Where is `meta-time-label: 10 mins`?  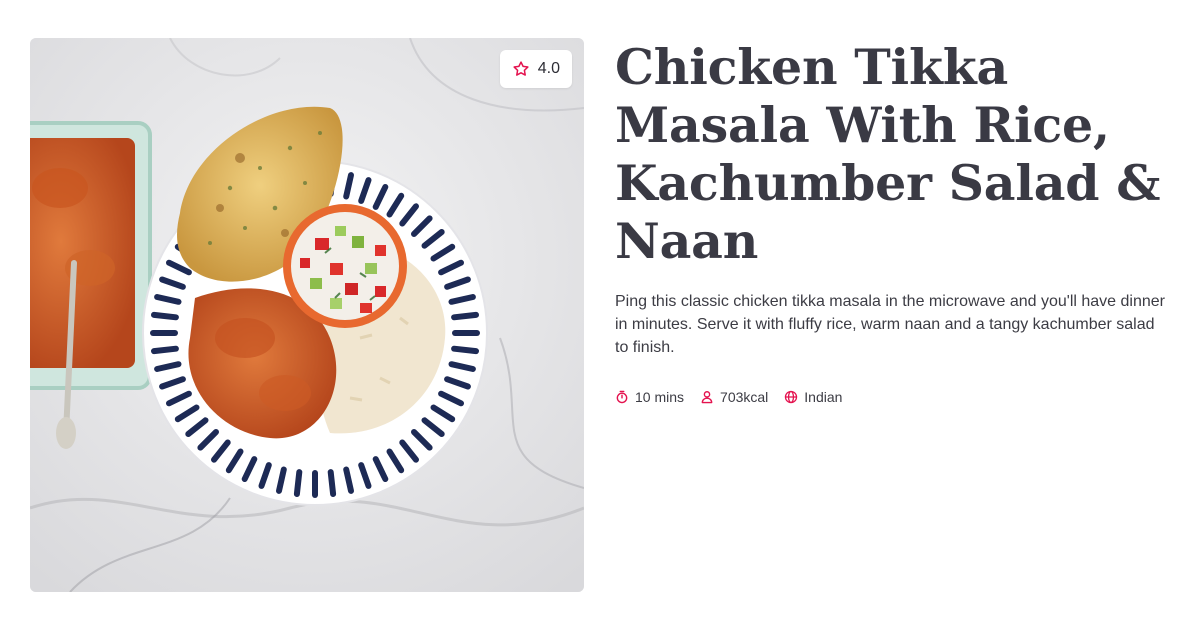 meta-time-label: 10 mins is located at coordinates (660, 397).